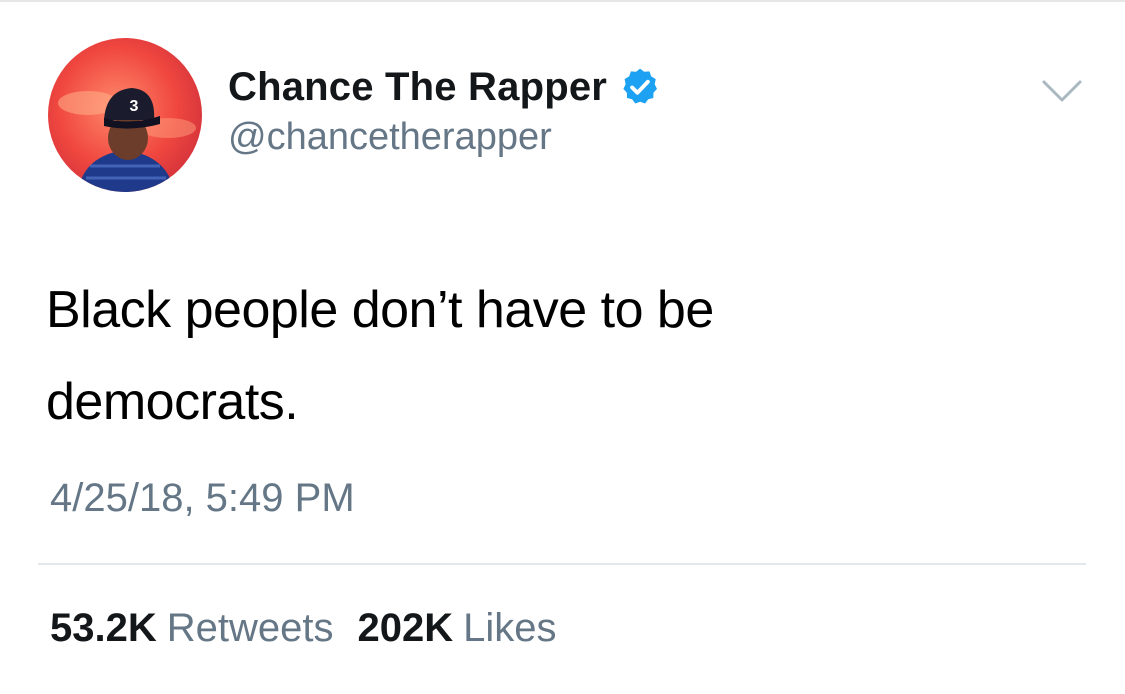 The image size is (1125, 694). I want to click on tweet-stats: 53.2K Retweets 202K Likes, so click(303, 628).